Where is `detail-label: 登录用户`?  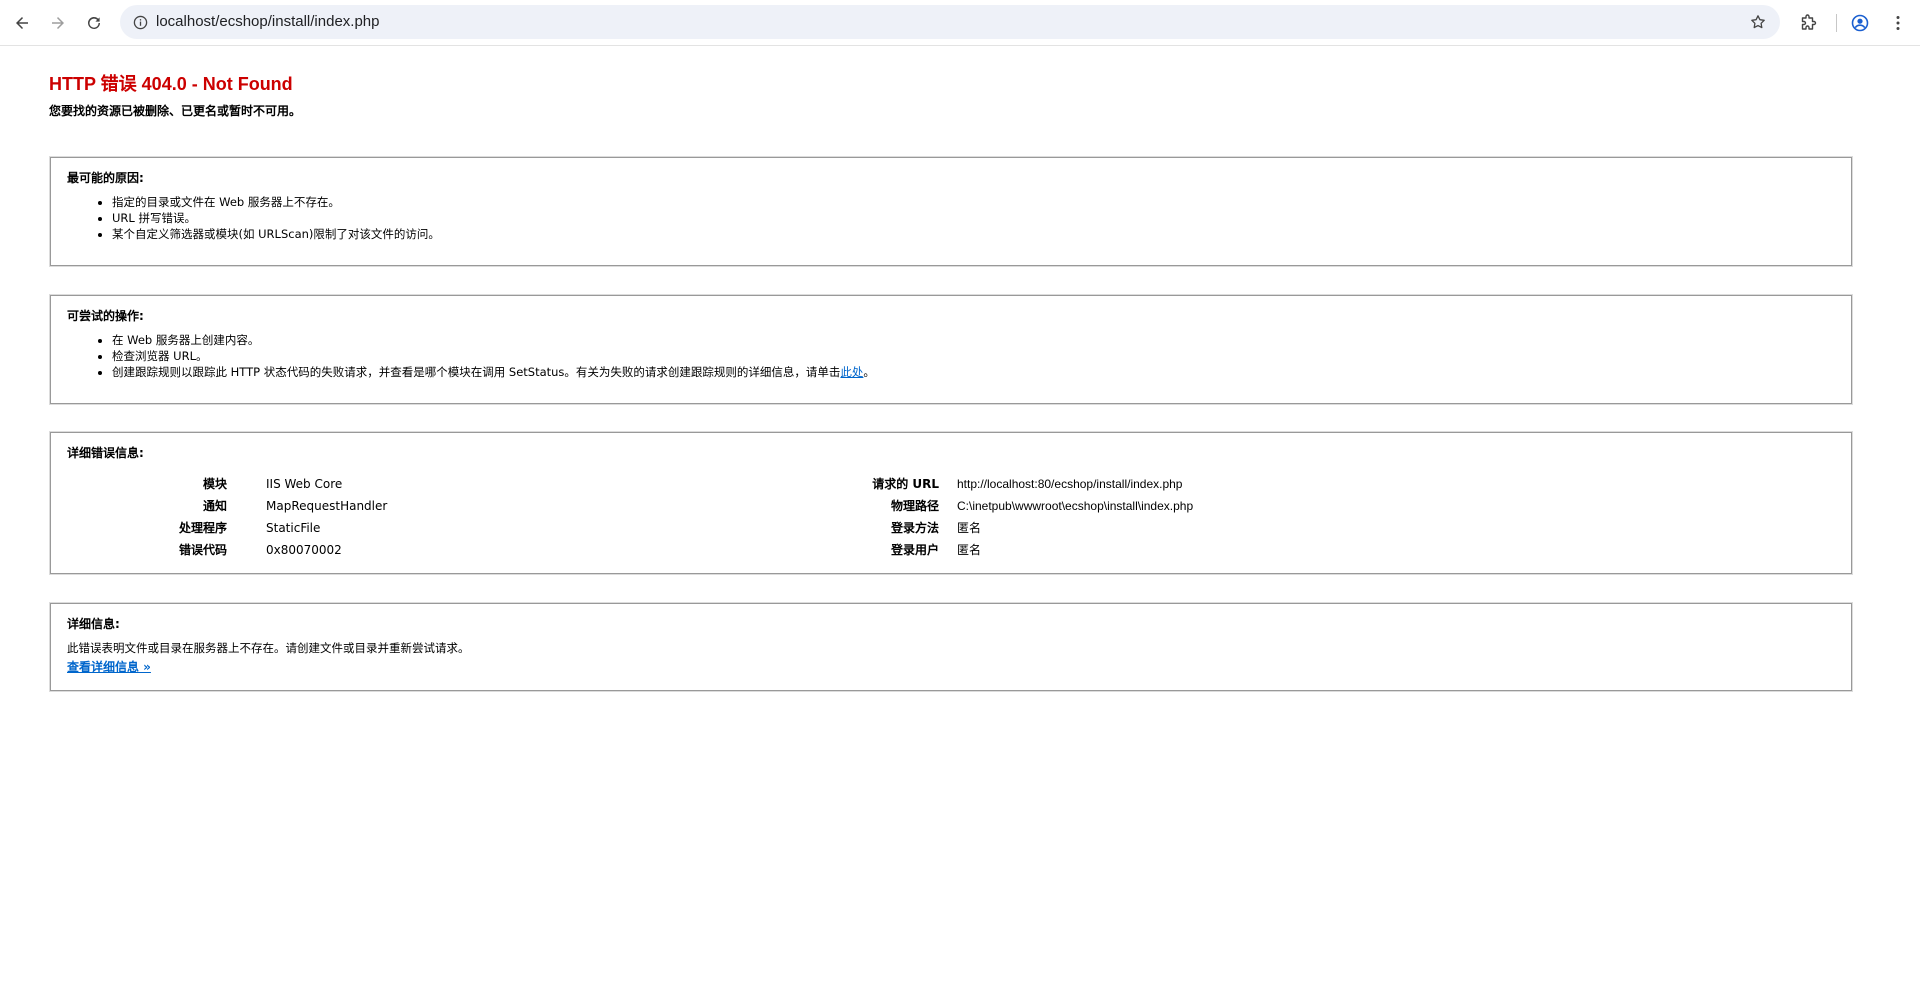
detail-label: 登录用户 is located at coordinates (914, 550).